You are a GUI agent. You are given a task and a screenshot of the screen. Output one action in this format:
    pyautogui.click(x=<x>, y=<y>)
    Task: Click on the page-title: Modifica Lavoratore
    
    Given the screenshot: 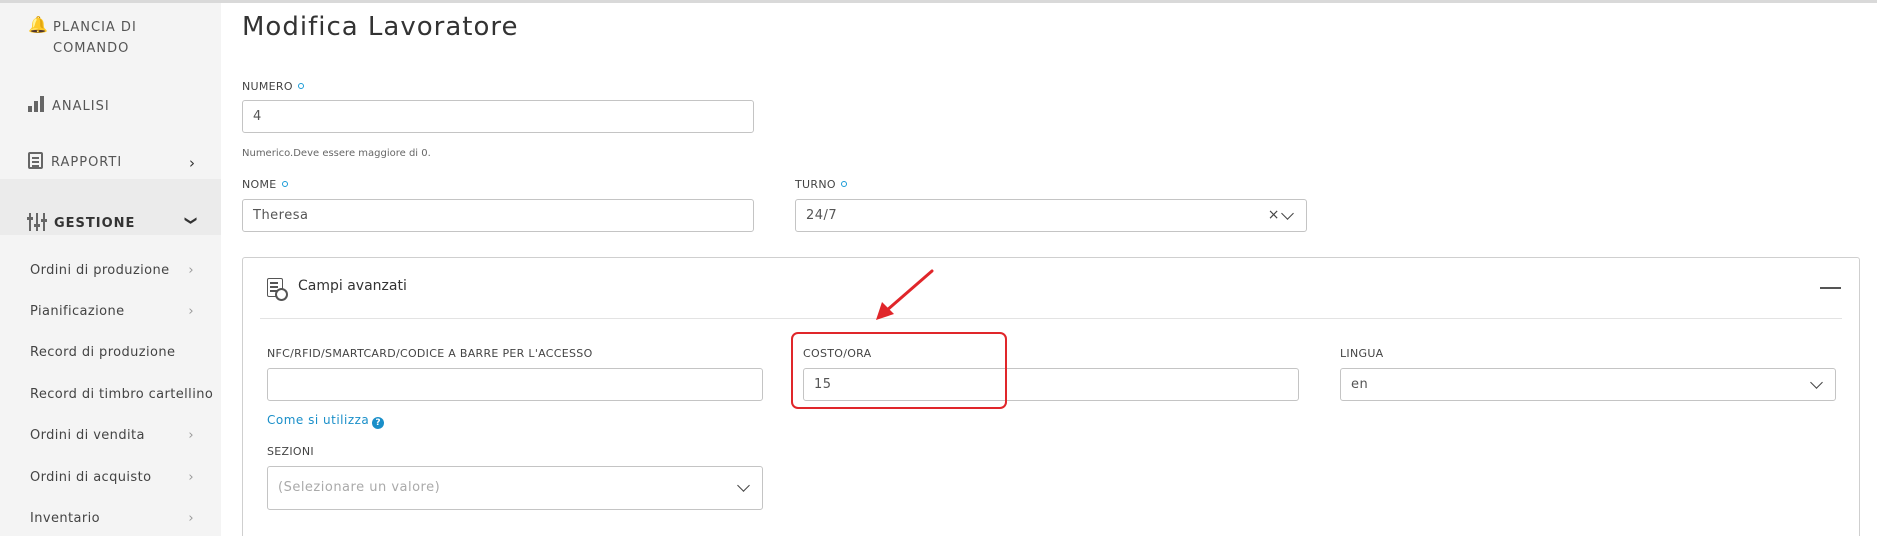 What is the action you would take?
    pyautogui.click(x=380, y=27)
    